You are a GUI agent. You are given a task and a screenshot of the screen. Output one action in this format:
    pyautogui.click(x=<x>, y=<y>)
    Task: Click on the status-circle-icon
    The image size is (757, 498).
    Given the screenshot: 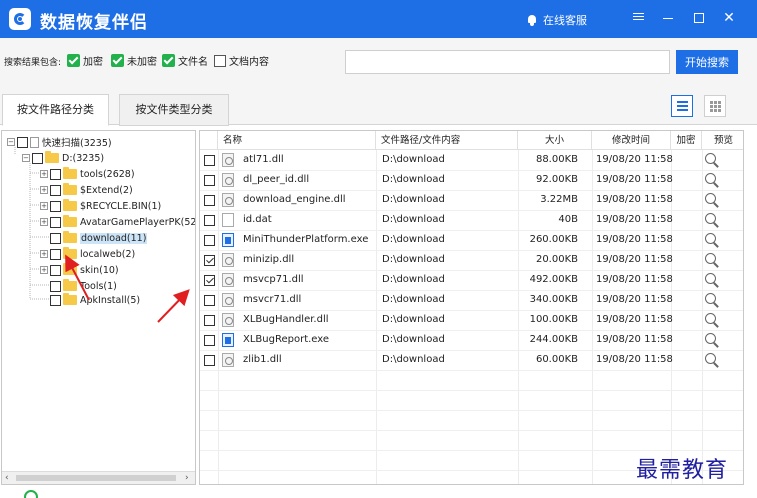 What is the action you would take?
    pyautogui.click(x=31, y=494)
    